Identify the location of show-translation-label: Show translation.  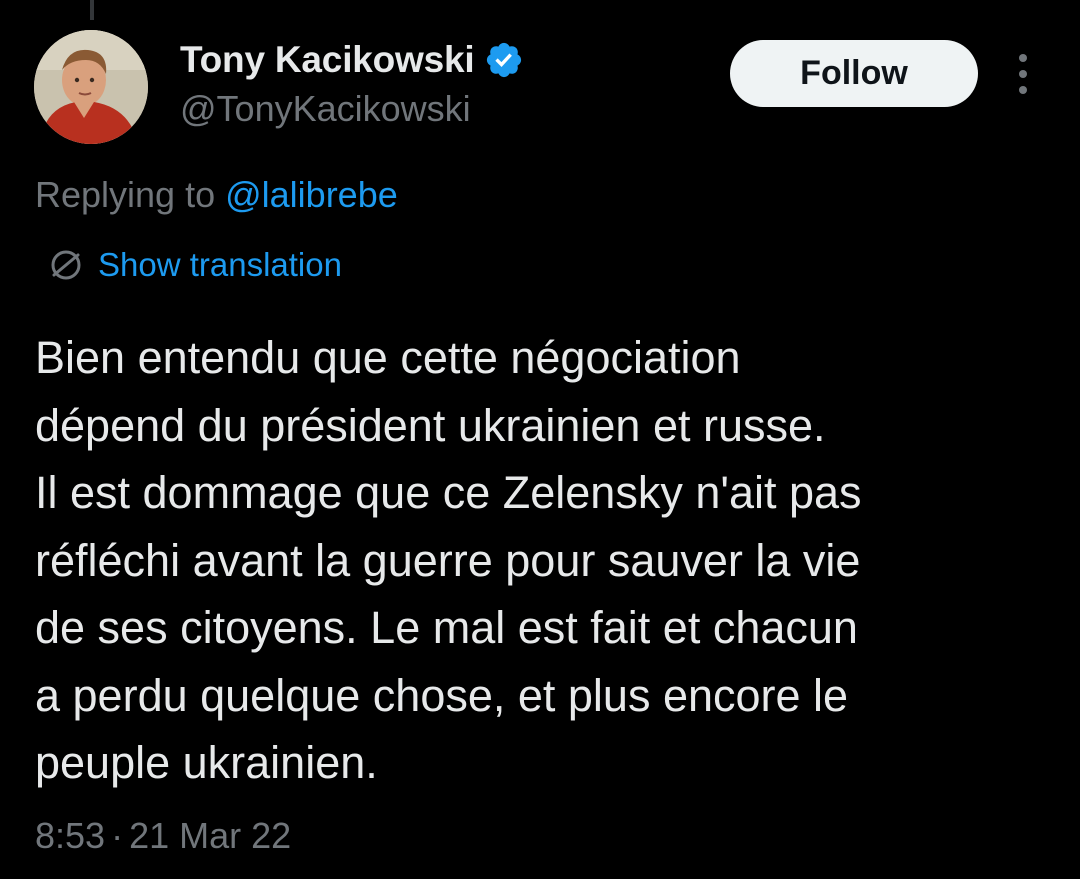
(220, 265).